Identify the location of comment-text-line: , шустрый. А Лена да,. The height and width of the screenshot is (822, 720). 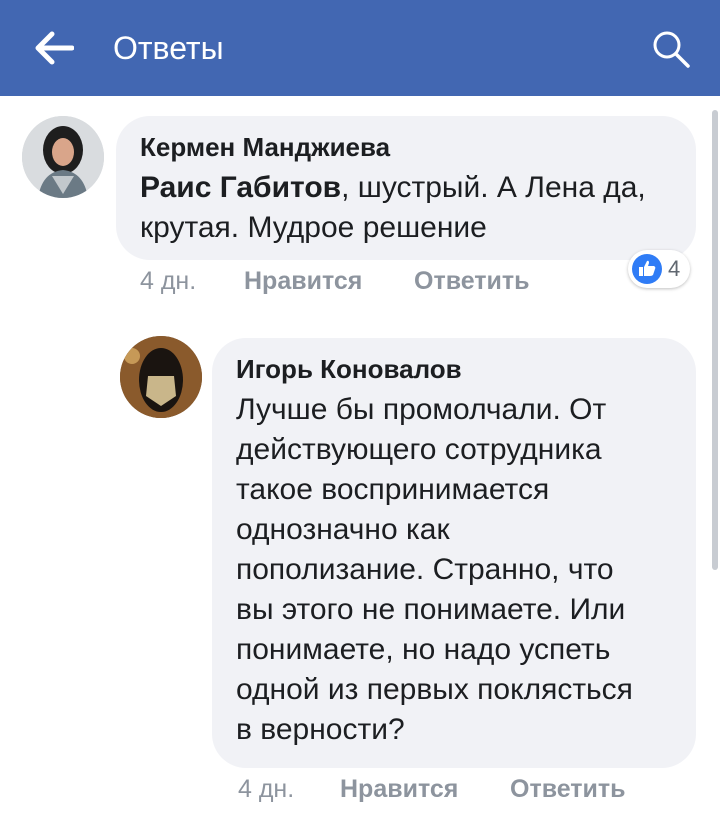
(493, 187).